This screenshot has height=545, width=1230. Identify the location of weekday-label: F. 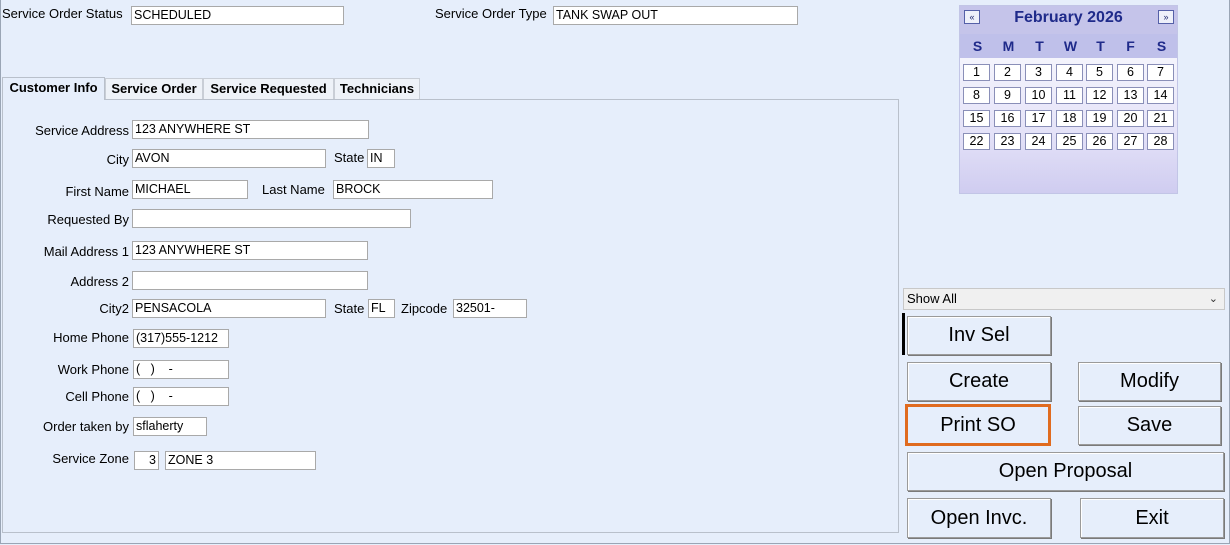
(1130, 46).